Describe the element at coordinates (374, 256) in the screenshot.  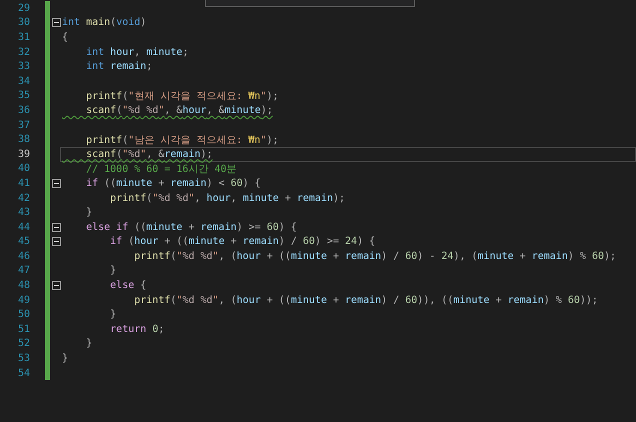
I see `code-line: printf("%d %d", (hour + ((minute + remain) / 60) - 24), (minute + remain) % 60);` at that location.